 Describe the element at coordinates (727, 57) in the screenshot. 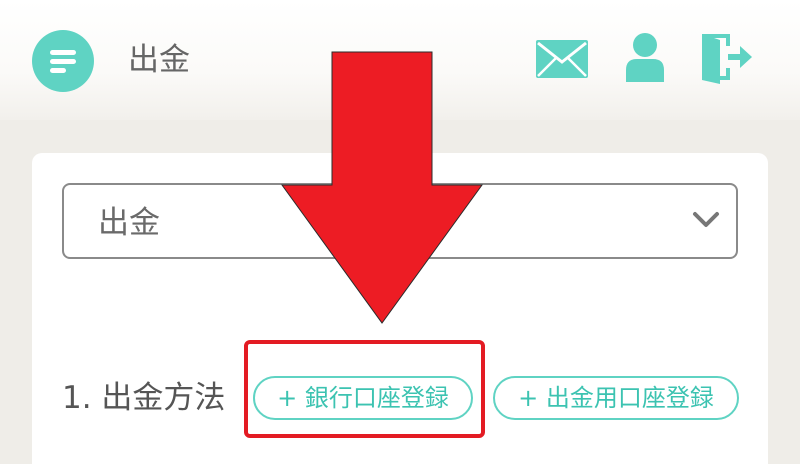

I see `logout-icon` at that location.